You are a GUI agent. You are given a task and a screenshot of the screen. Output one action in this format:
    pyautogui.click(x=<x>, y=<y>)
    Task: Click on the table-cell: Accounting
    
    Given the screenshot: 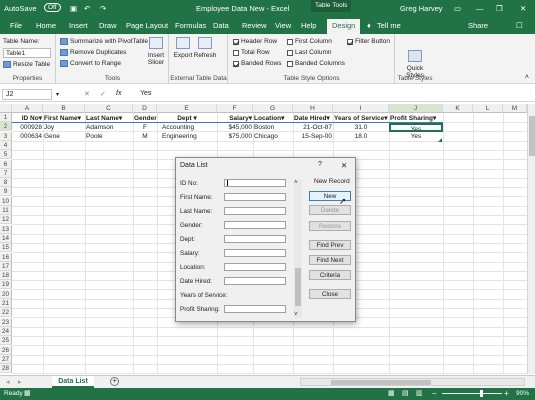 What is the action you would take?
    pyautogui.click(x=187, y=127)
    